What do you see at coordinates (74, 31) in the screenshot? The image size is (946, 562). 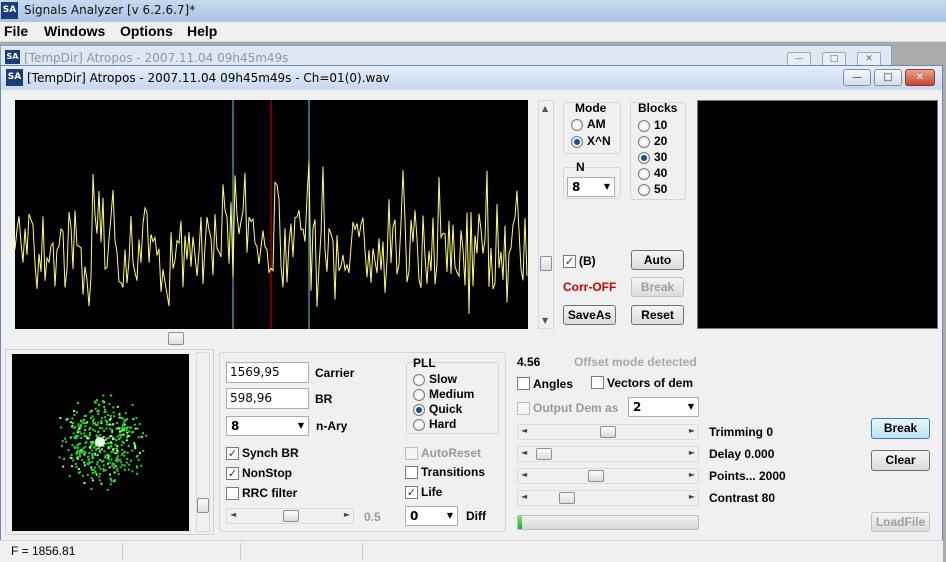 I see `menu-windows: Windows` at bounding box center [74, 31].